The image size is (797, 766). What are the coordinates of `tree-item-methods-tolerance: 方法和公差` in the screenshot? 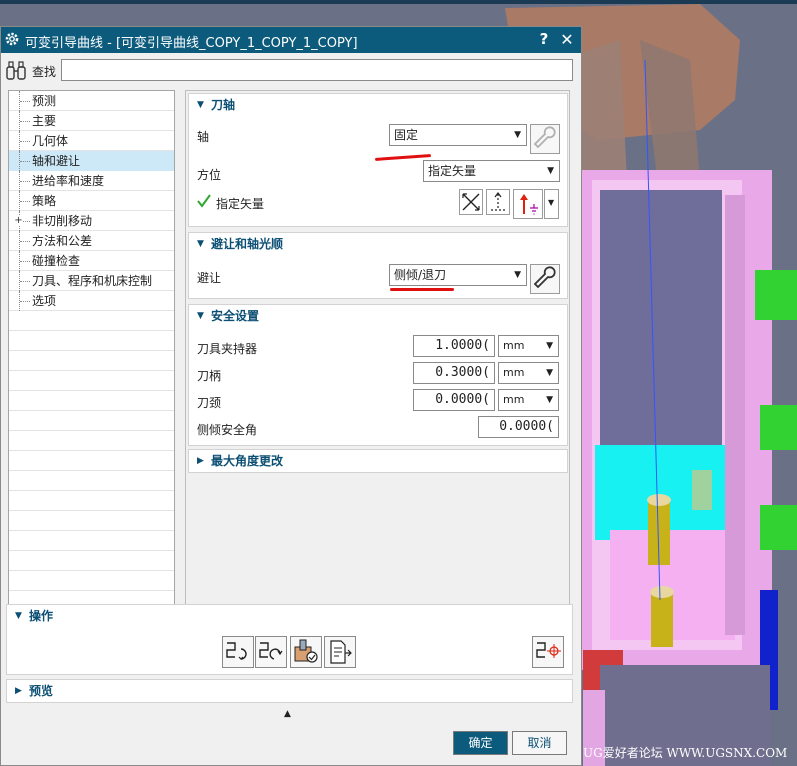 It's located at (91, 241).